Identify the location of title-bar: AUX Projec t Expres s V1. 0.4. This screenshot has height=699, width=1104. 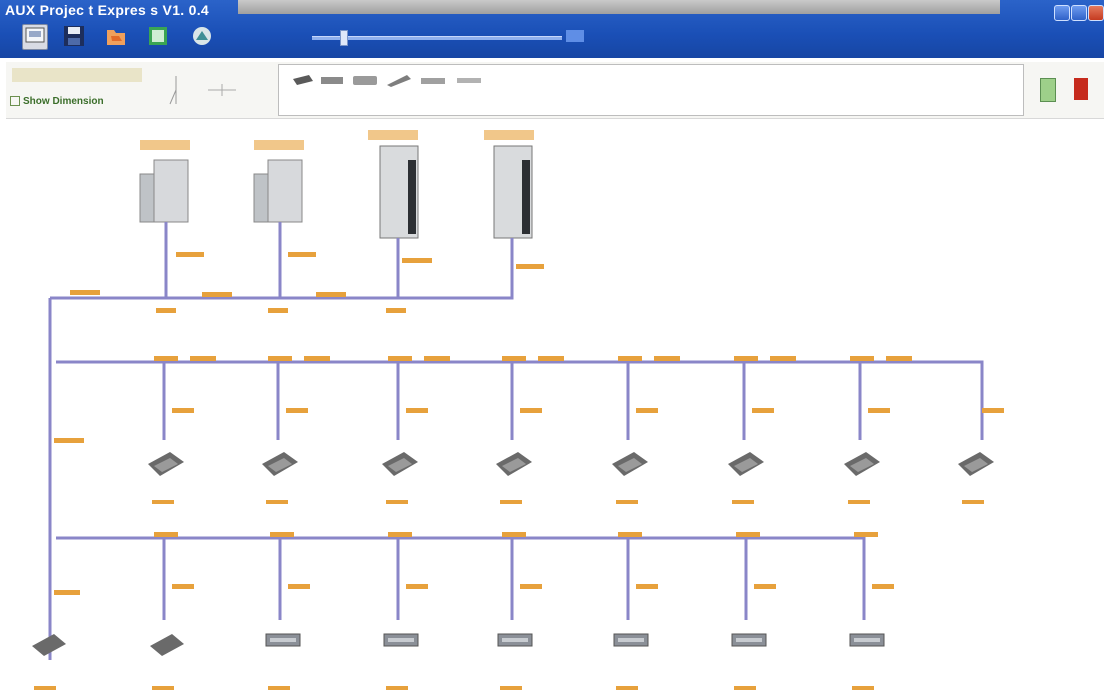
(552, 29).